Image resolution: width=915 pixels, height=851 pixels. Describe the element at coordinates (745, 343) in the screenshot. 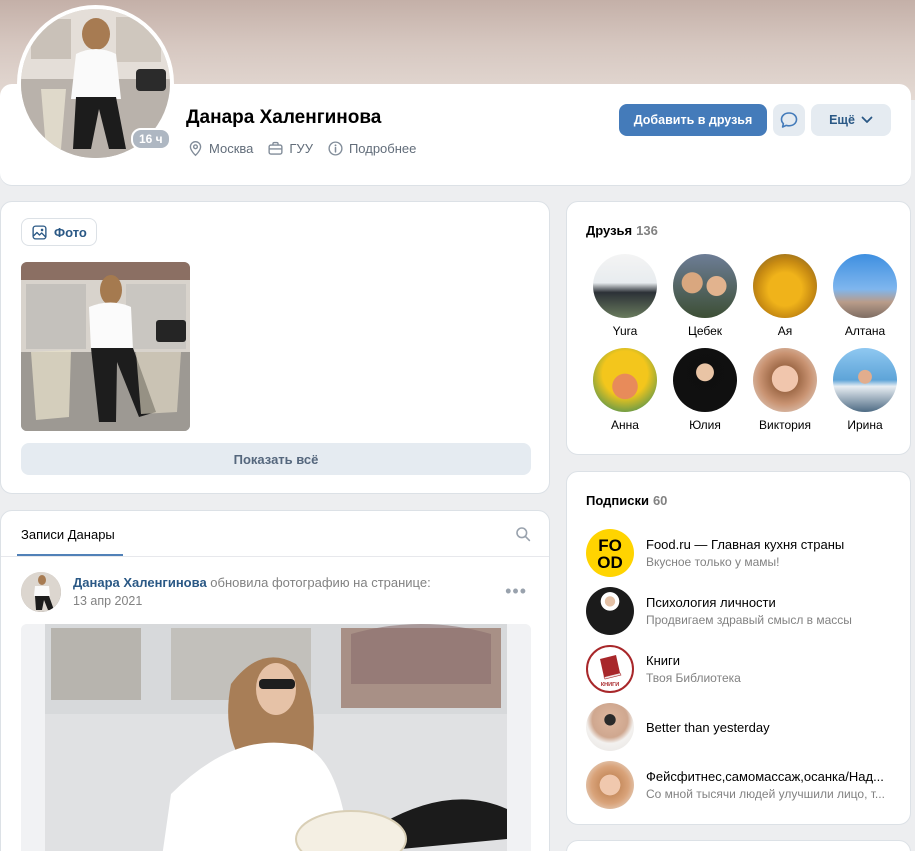

I see `friends-grid: Yura Цебек Ая Алтана Анна Юлия Виктория` at that location.